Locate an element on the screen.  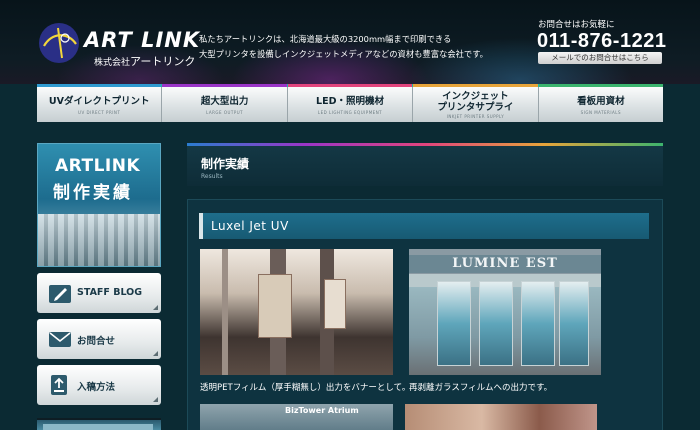
building-sign-text: BizTower Atrium is located at coordinates (322, 410).